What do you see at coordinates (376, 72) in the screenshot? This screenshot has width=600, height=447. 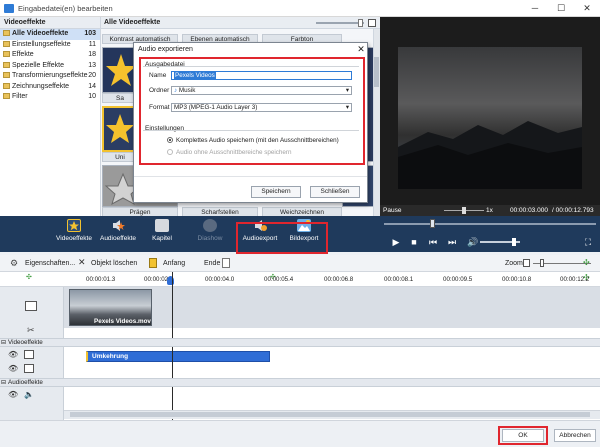 I see `gallery-scrollbar-thumb` at bounding box center [376, 72].